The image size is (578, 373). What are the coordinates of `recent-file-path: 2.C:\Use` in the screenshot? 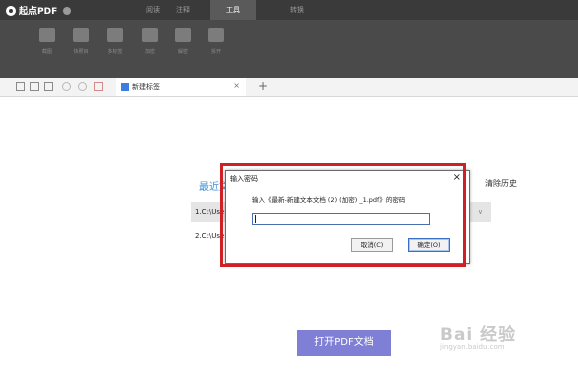 It's located at (210, 236).